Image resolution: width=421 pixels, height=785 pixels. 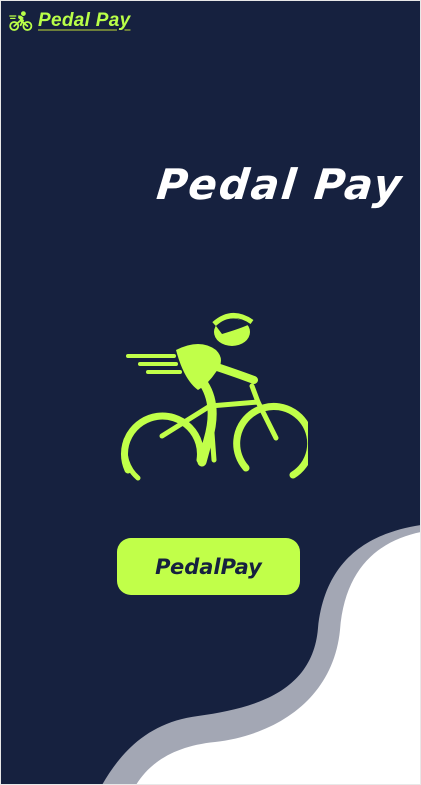 I want to click on hero-title: Pedal Pay, so click(x=280, y=184).